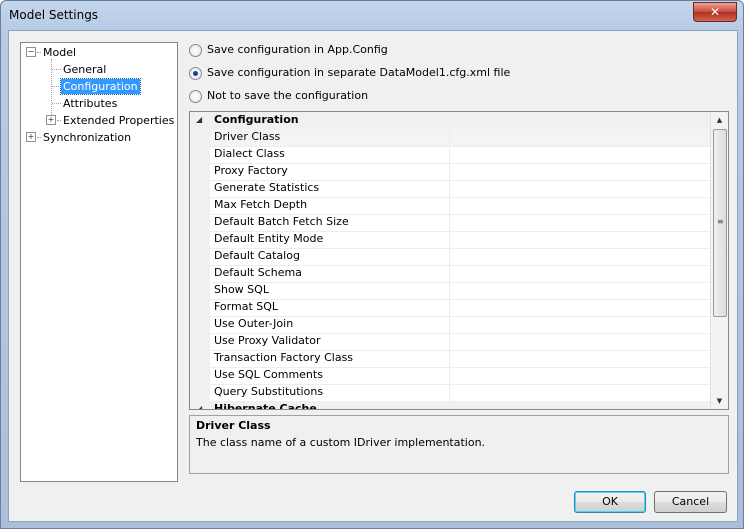 This screenshot has width=744, height=529. What do you see at coordinates (265, 406) in the screenshot?
I see `category-label: Hibernate Cache` at bounding box center [265, 406].